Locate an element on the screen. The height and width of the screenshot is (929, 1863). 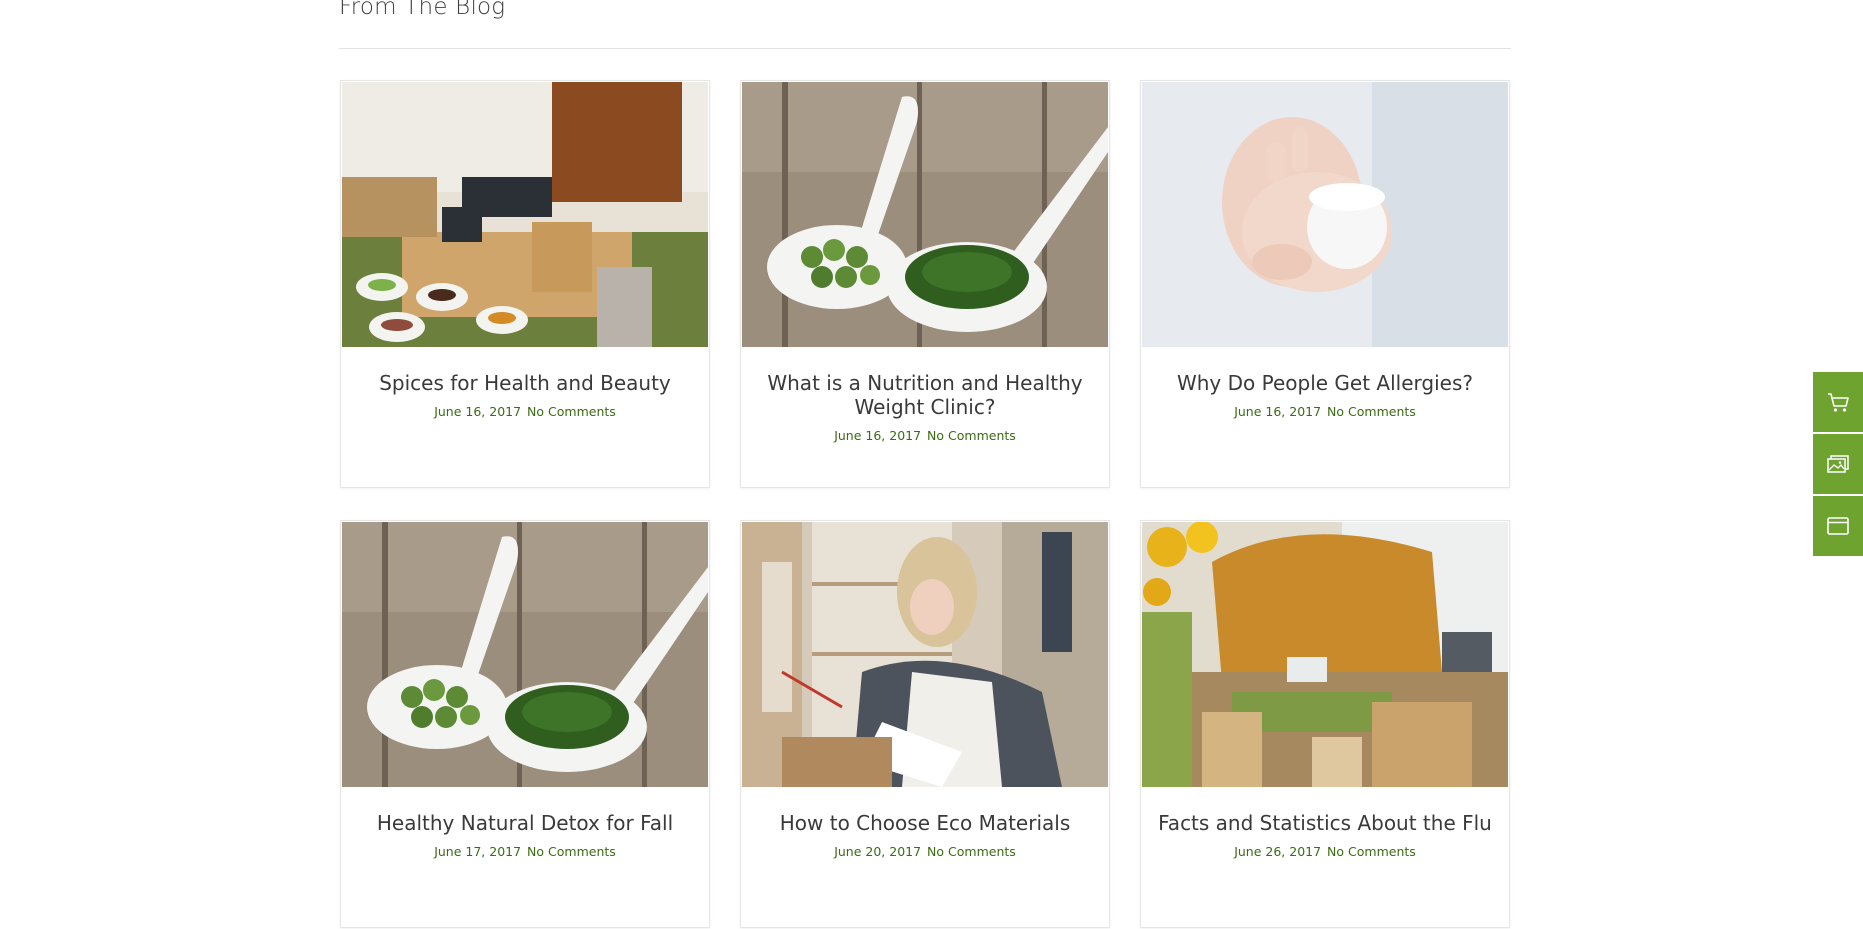
soap-making-spices-photo is located at coordinates (525, 214).